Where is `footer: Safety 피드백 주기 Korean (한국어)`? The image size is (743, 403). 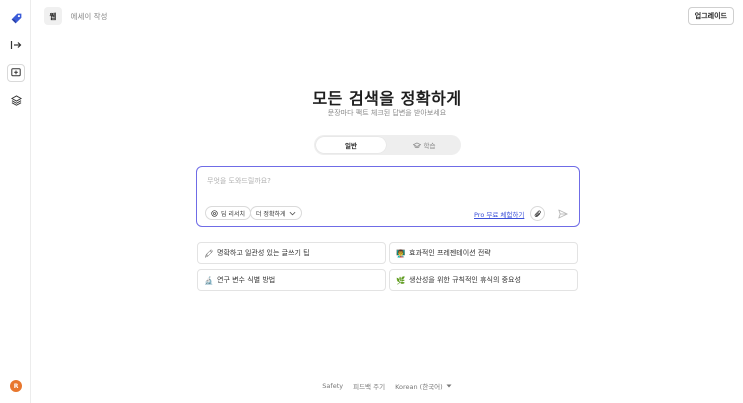
footer: Safety 피드백 주기 Korean (한국어) is located at coordinates (387, 386).